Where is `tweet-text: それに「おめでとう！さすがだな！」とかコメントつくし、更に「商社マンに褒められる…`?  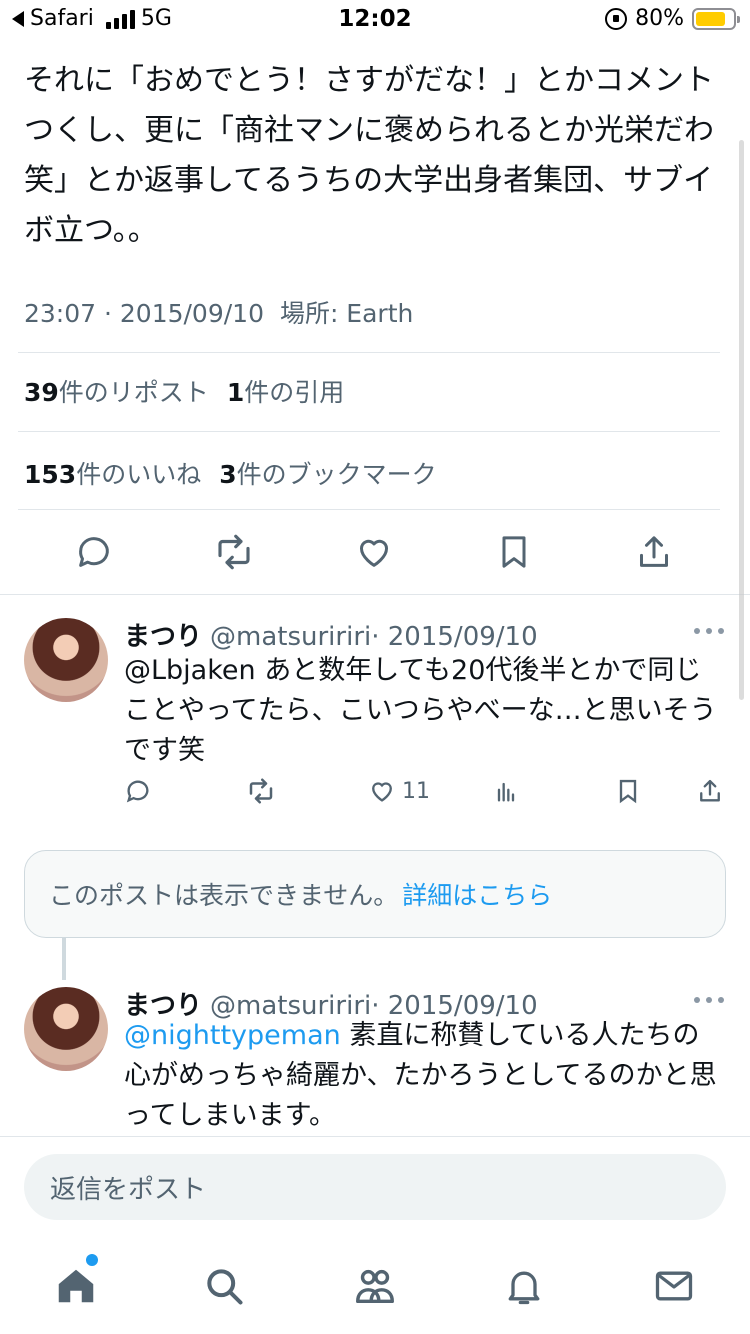
tweet-text: それに「おめでとう！さすがだな！」とかコメントつくし、更に「商社マンに褒められる… is located at coordinates (369, 155).